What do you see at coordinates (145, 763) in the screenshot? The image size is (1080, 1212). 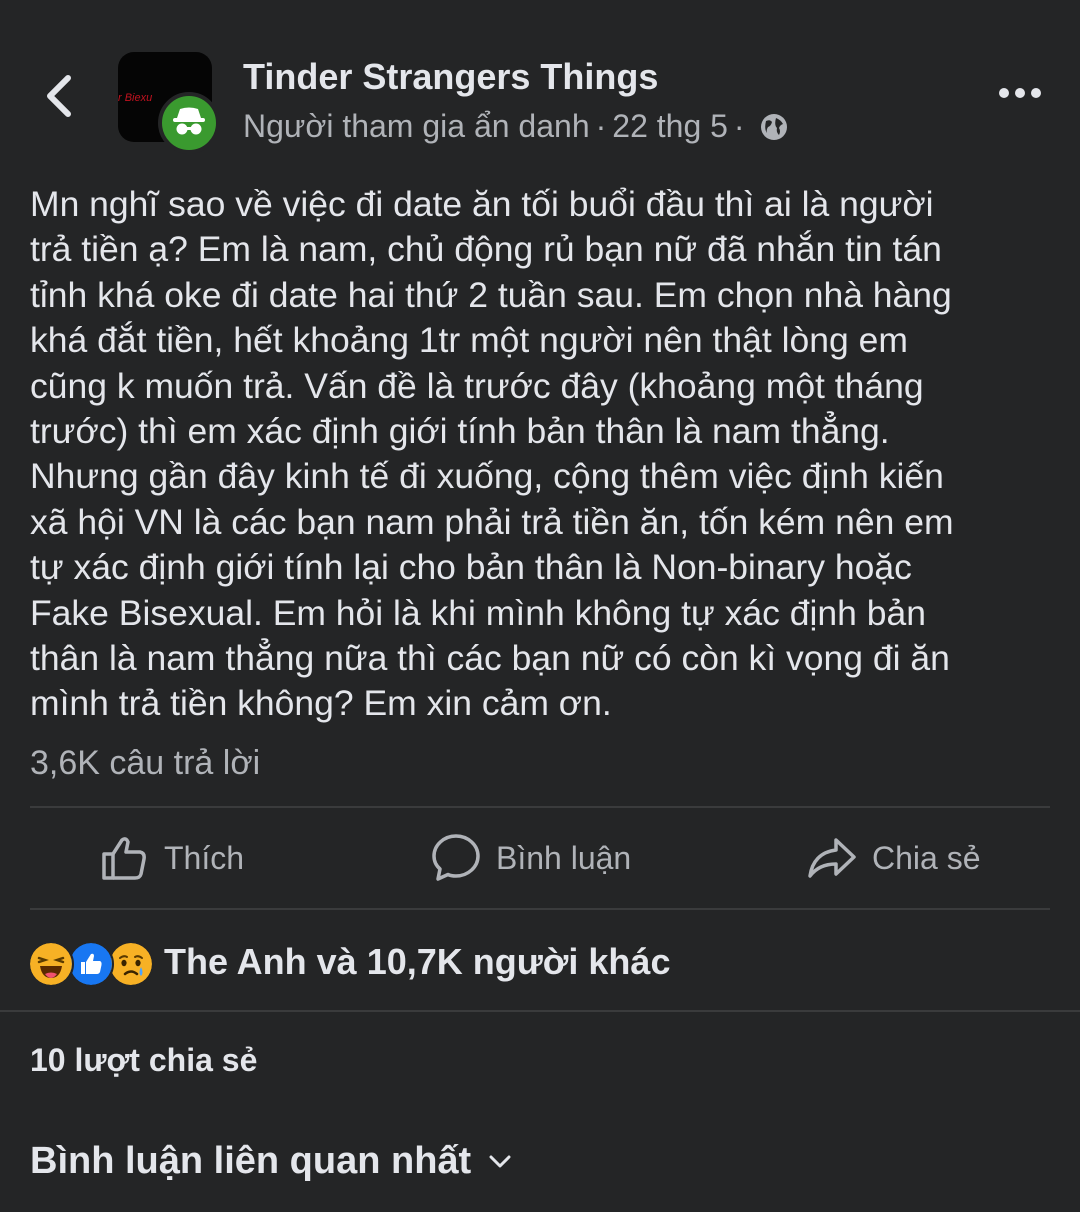 I see `reply-count: 3,6K câu trả lời` at bounding box center [145, 763].